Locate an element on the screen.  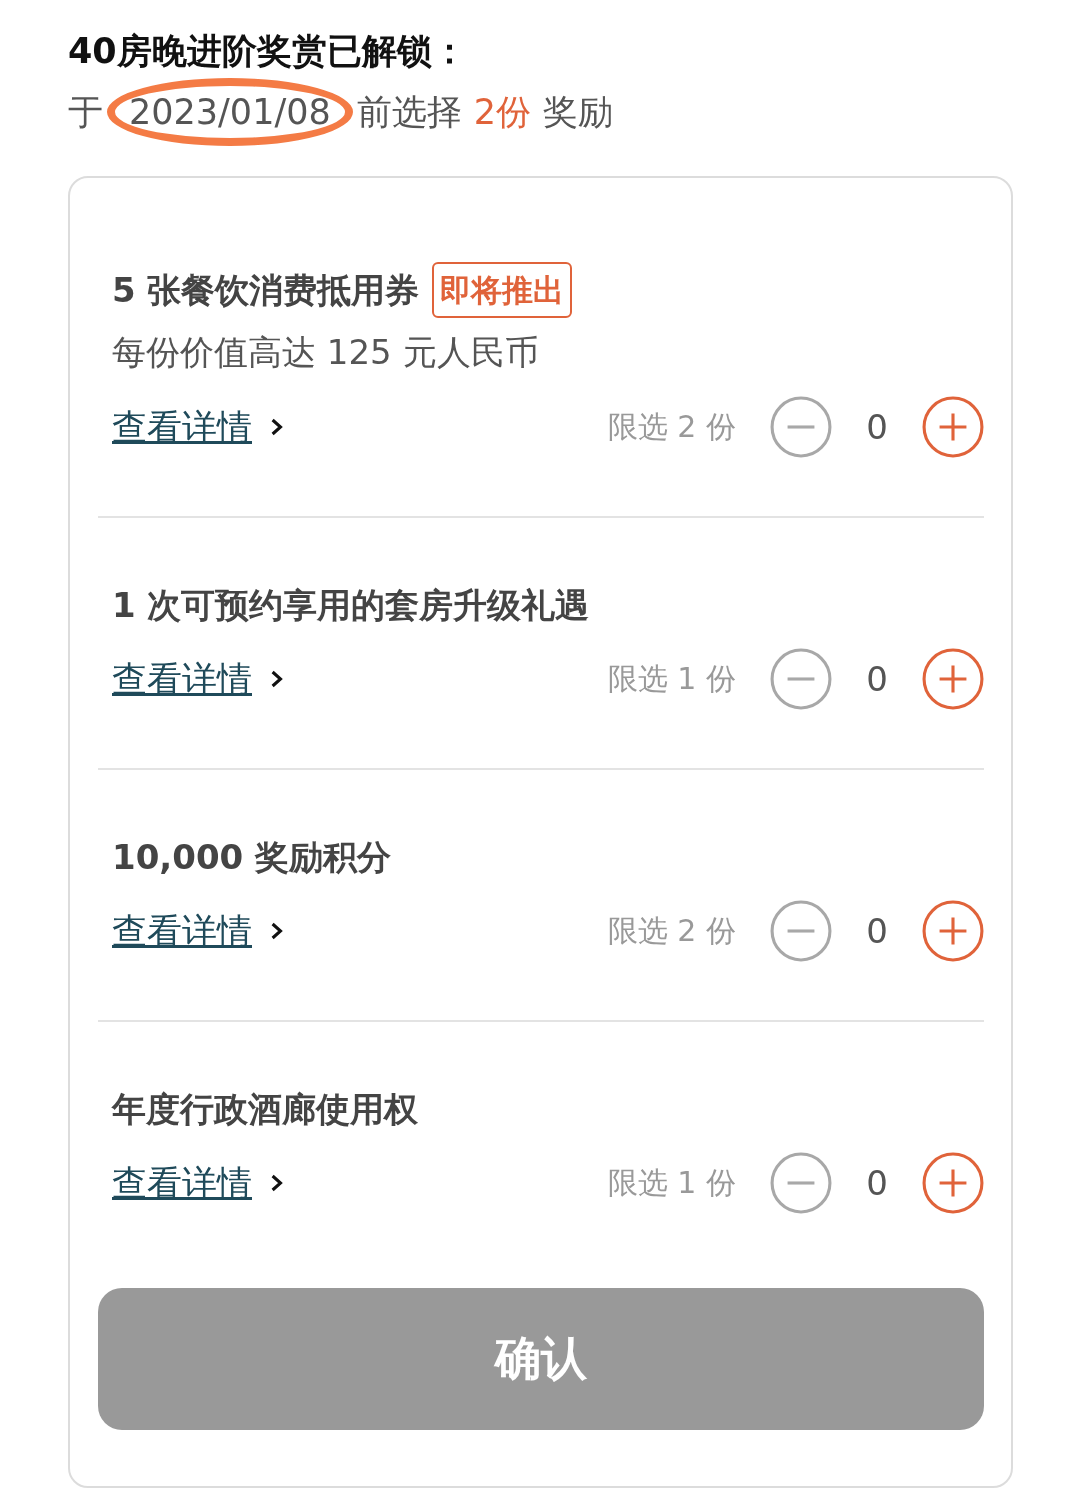
circled-date: 2023/01/08 is located at coordinates (230, 112).